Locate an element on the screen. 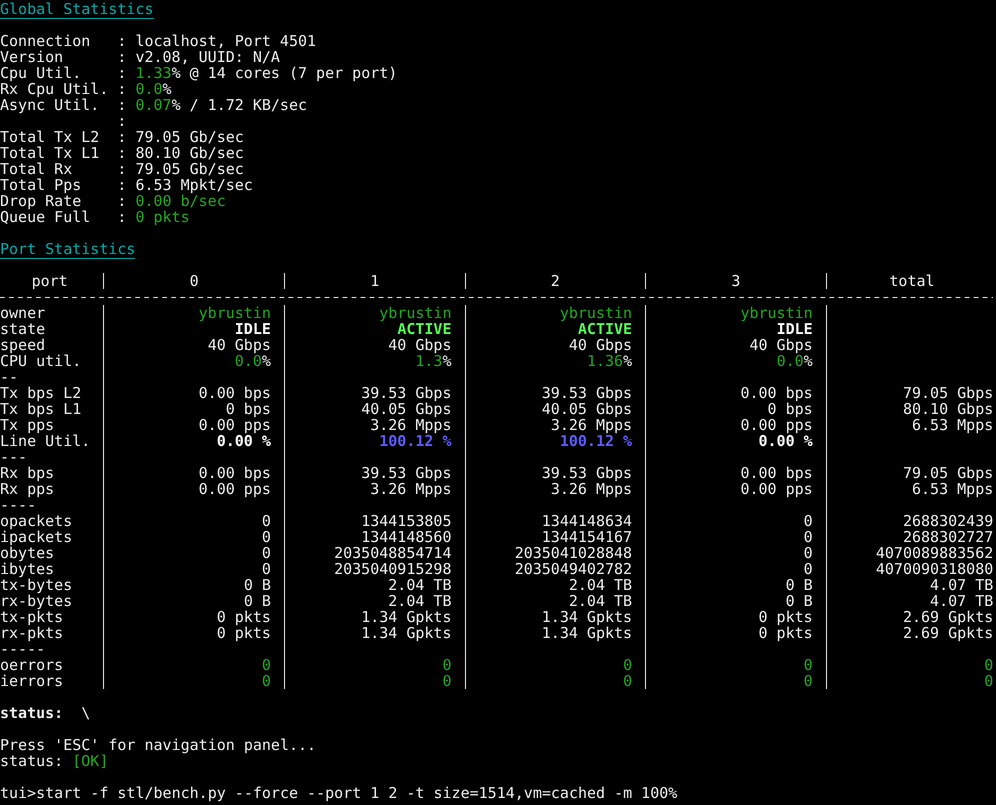 Image resolution: width=996 pixels, height=805 pixels. table-cell: 2.69 Gpkts is located at coordinates (948, 617).